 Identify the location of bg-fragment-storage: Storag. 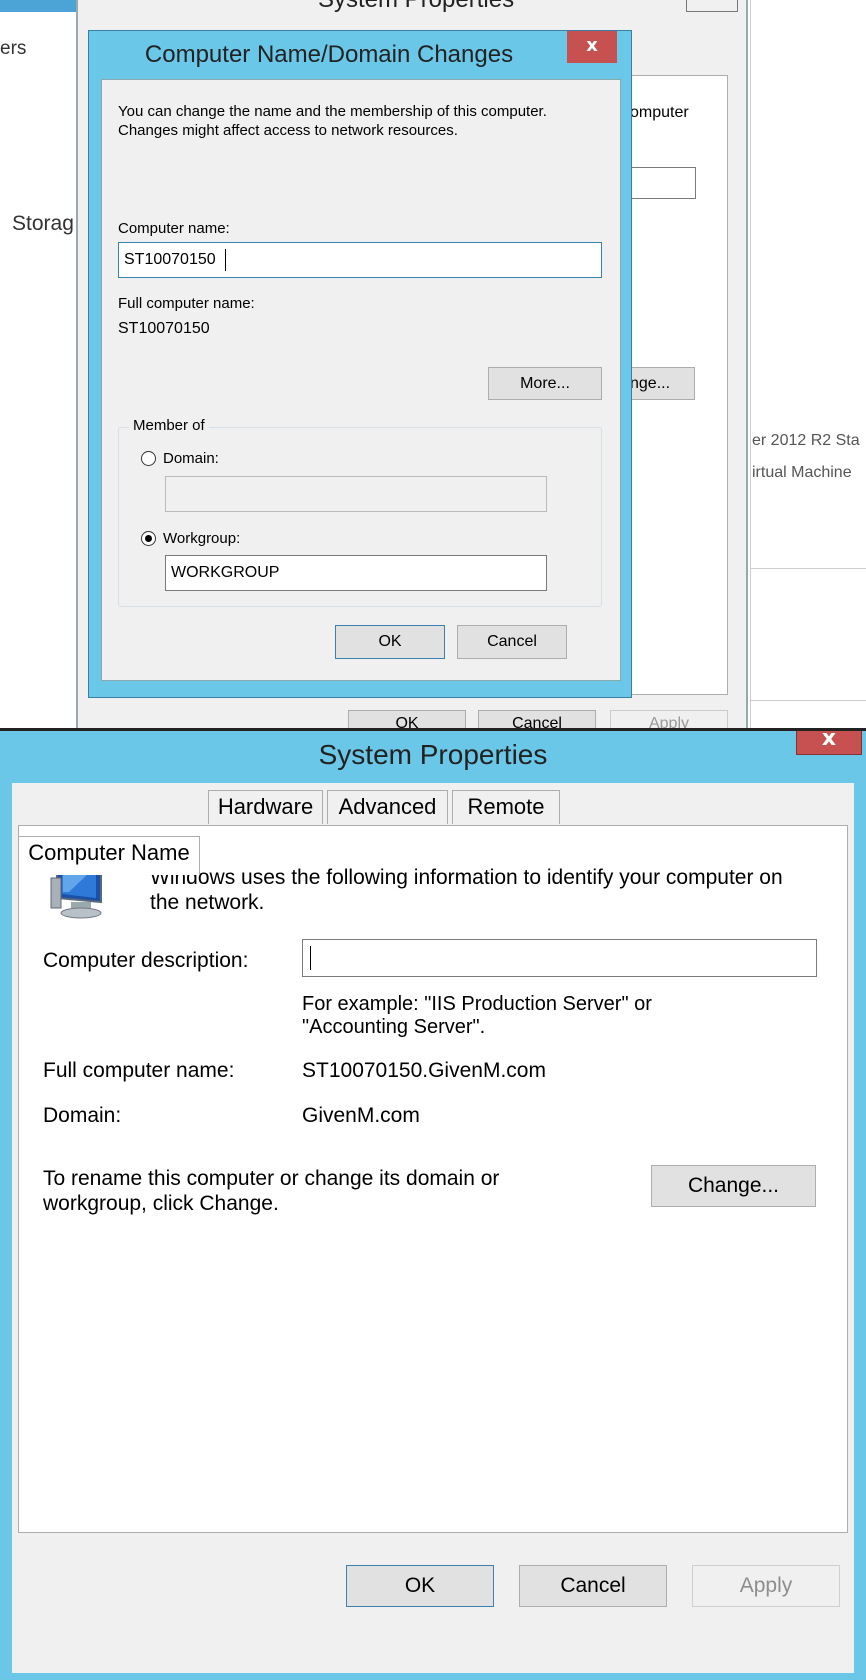
(43, 223).